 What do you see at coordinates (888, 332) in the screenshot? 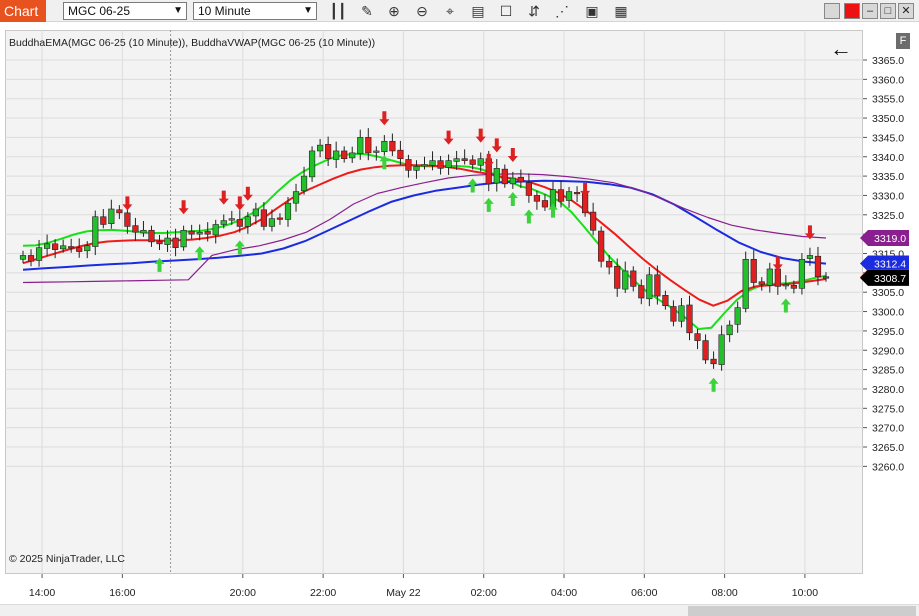
I see `y-tick-label: 3295.0` at bounding box center [888, 332].